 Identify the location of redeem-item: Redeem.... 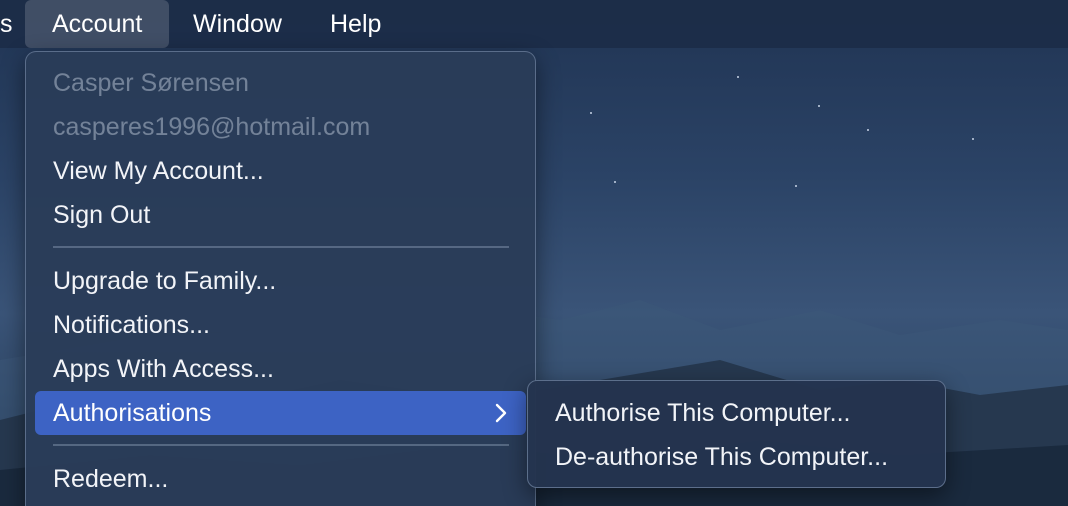
(280, 479).